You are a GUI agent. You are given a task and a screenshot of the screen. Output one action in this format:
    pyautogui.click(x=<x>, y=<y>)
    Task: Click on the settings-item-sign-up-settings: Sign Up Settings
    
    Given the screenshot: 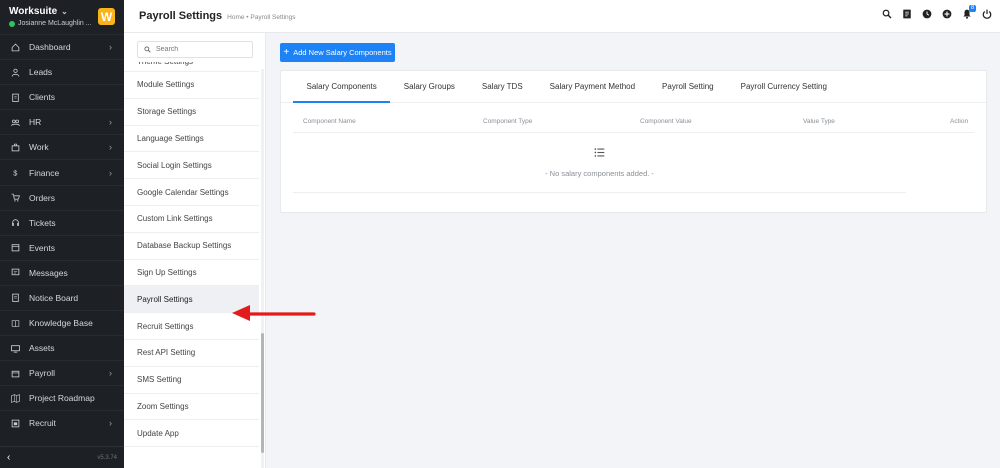 What is the action you would take?
    pyautogui.click(x=191, y=273)
    